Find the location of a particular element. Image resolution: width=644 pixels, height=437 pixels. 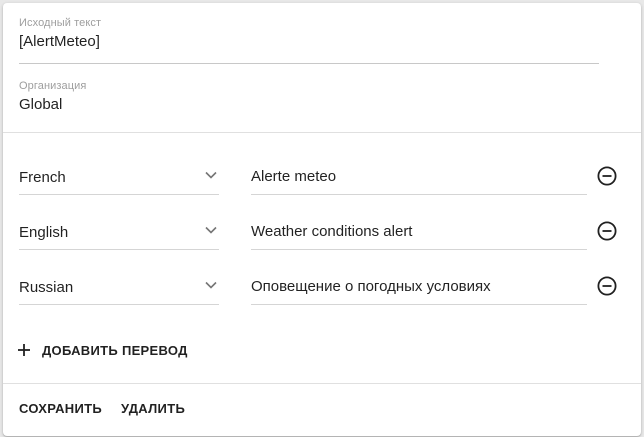

language-select-french: French is located at coordinates (119, 176).